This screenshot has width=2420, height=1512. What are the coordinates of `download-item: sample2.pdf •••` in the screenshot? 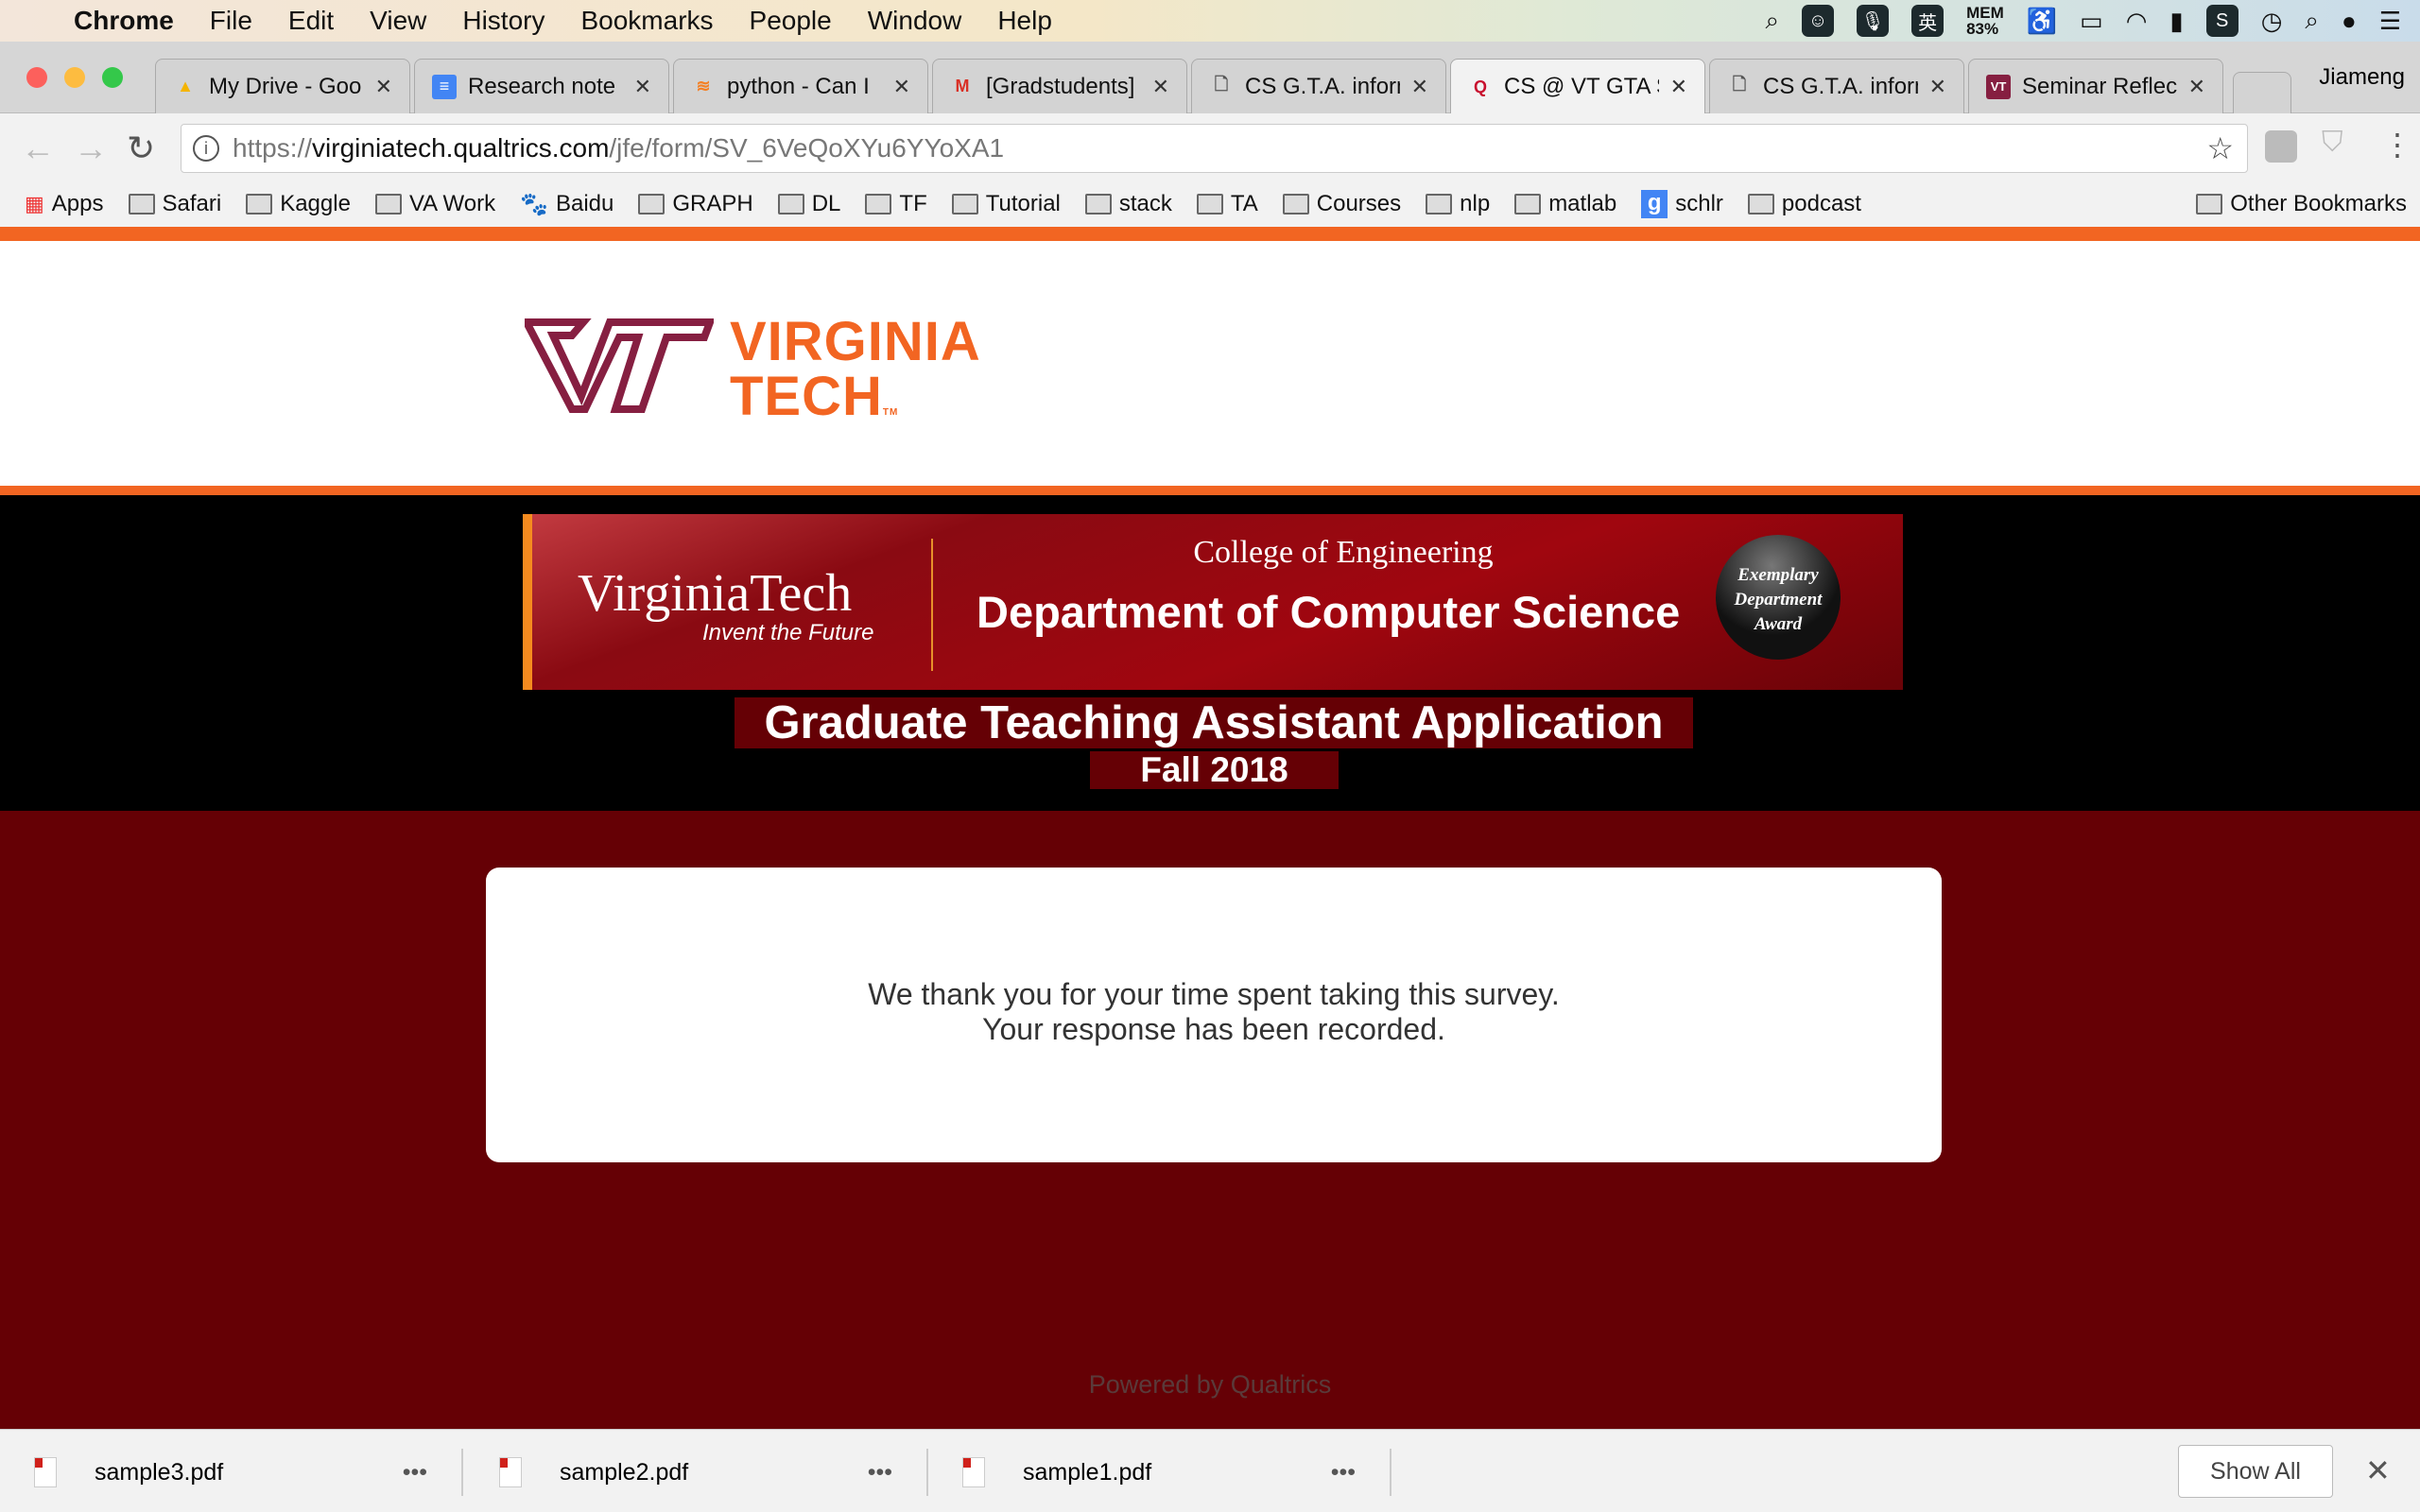 It's located at (696, 1472).